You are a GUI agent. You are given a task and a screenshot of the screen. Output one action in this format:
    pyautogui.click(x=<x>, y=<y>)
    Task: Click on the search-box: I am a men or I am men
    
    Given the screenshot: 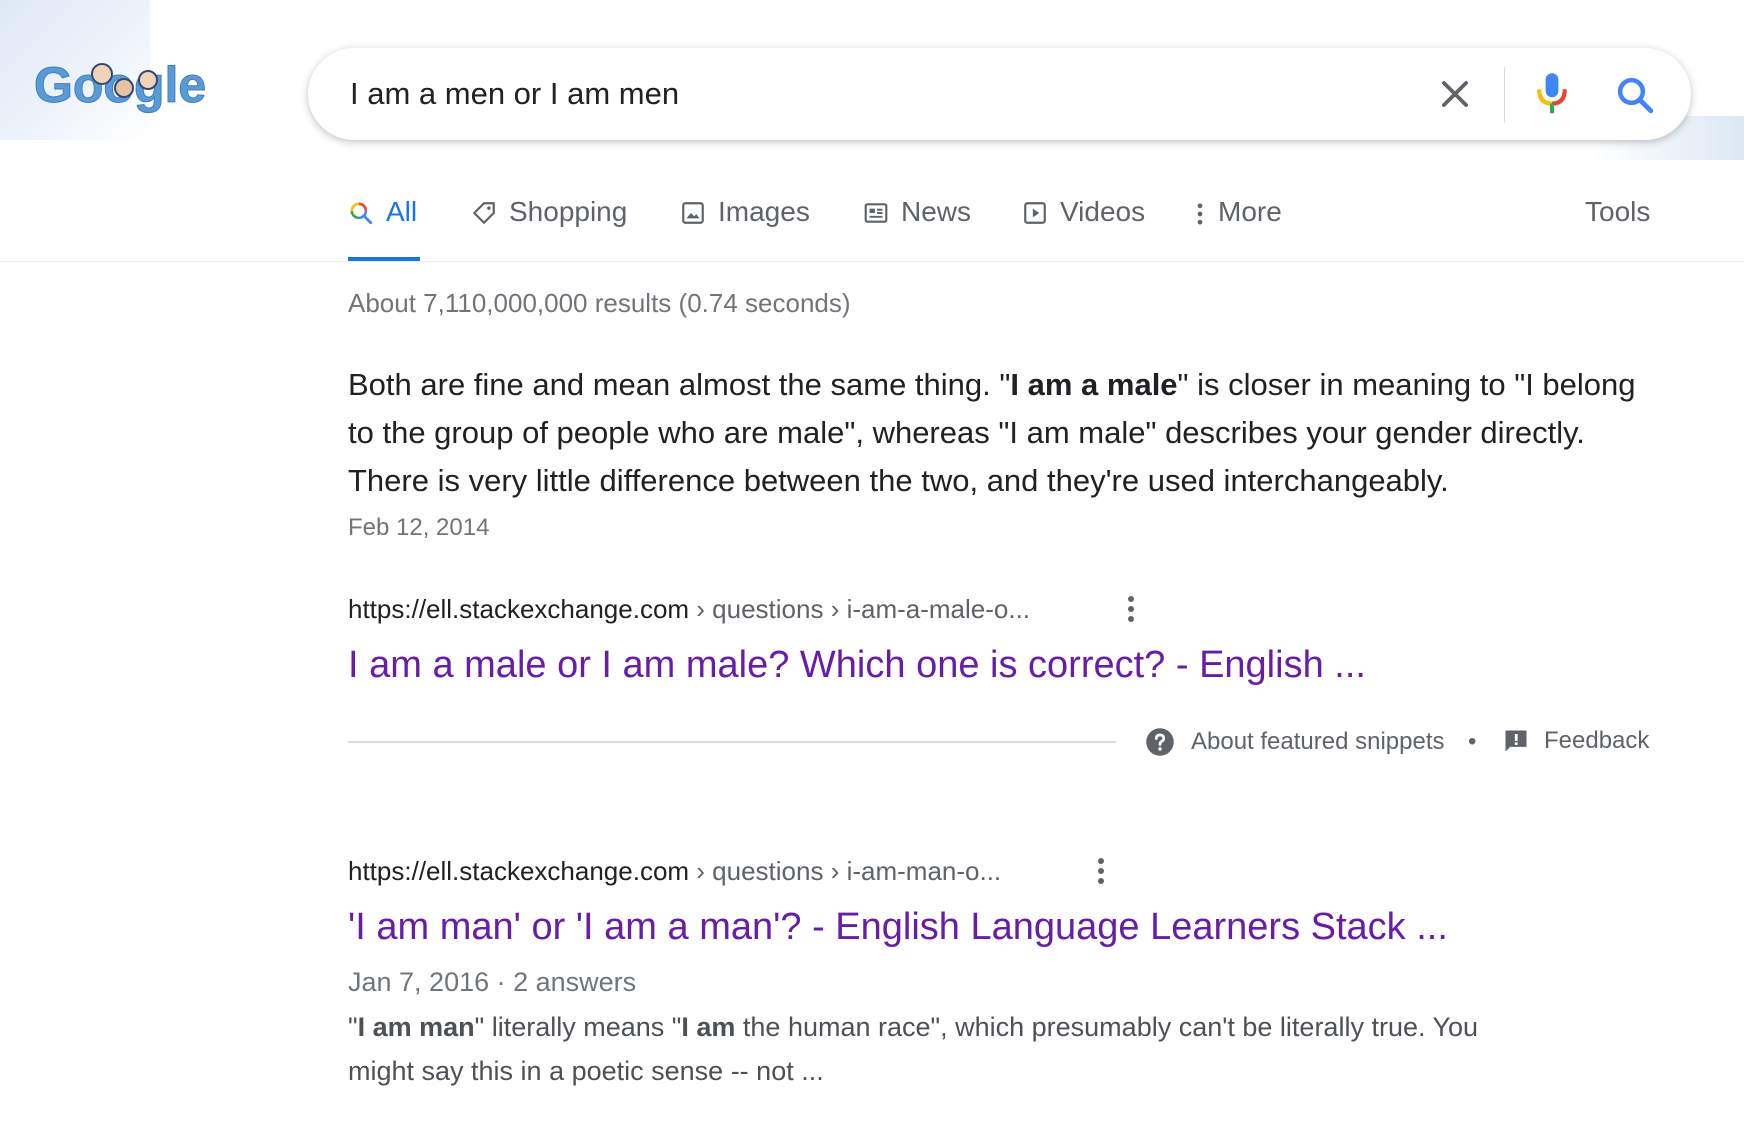 What is the action you would take?
    pyautogui.click(x=999, y=94)
    